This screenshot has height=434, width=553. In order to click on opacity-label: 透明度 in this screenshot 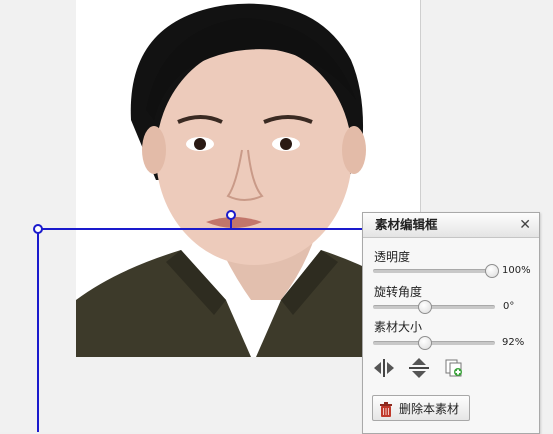, I will do `click(392, 257)`.